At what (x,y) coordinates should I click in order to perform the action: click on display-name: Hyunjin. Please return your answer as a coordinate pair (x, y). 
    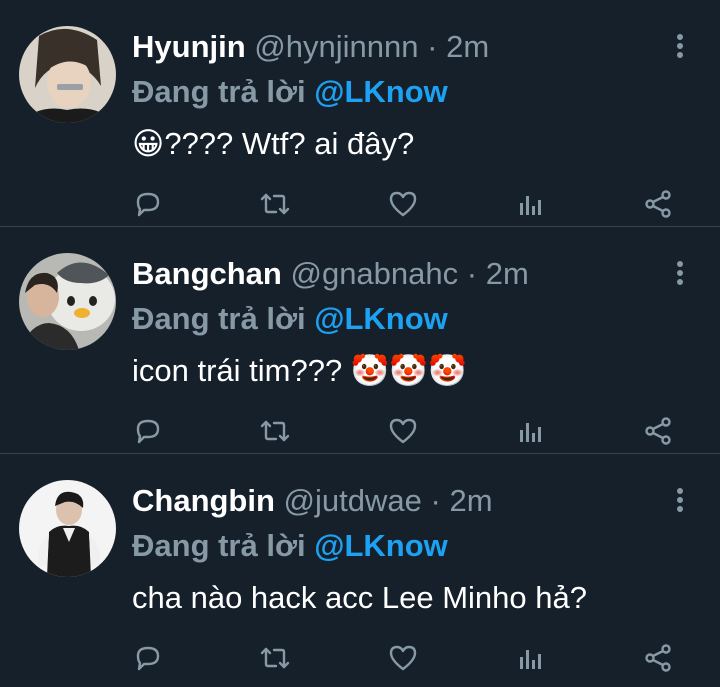
    Looking at the image, I should click on (189, 46).